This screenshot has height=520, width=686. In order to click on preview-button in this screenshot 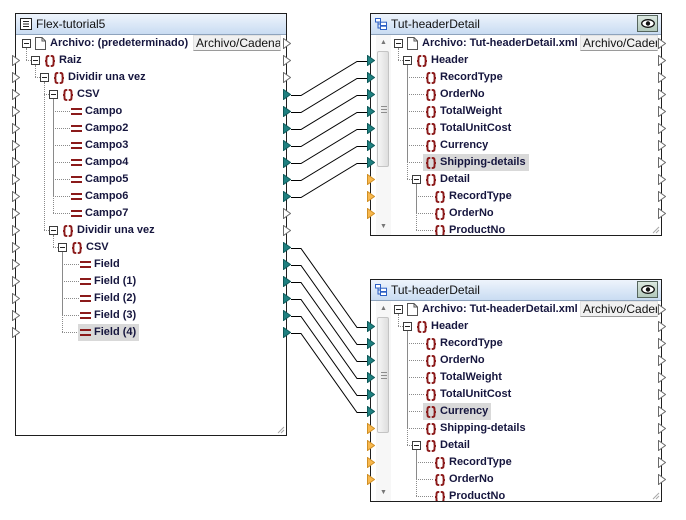, I will do `click(647, 23)`.